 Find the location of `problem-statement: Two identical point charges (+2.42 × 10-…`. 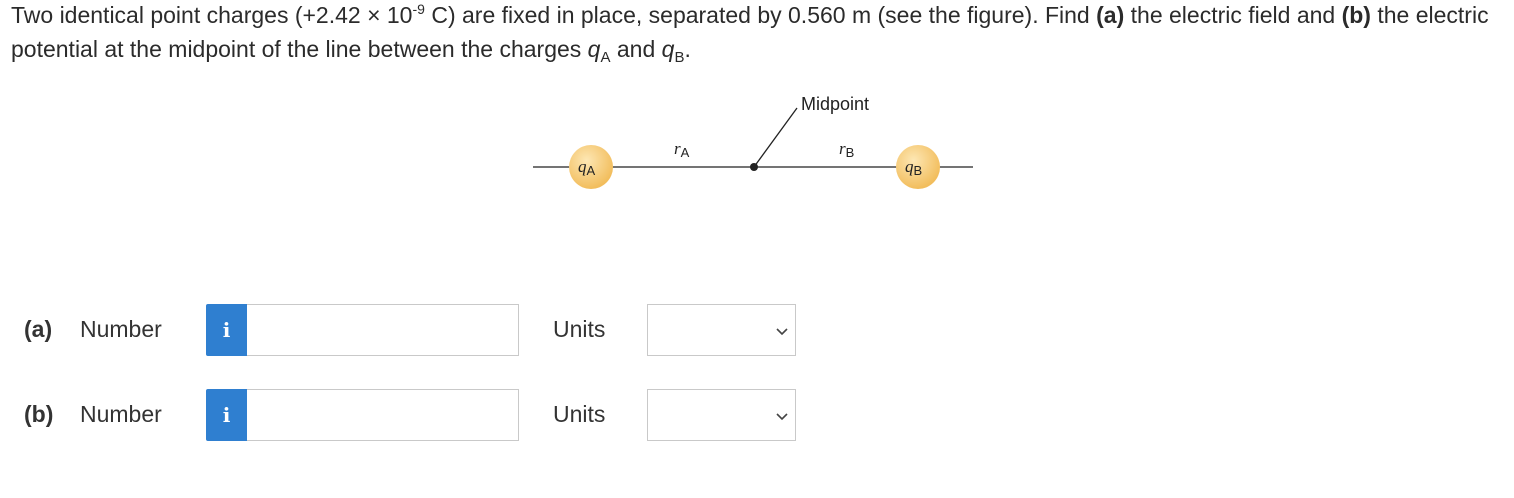

problem-statement: Two identical point charges (+2.42 × 10-… is located at coordinates (758, 33).